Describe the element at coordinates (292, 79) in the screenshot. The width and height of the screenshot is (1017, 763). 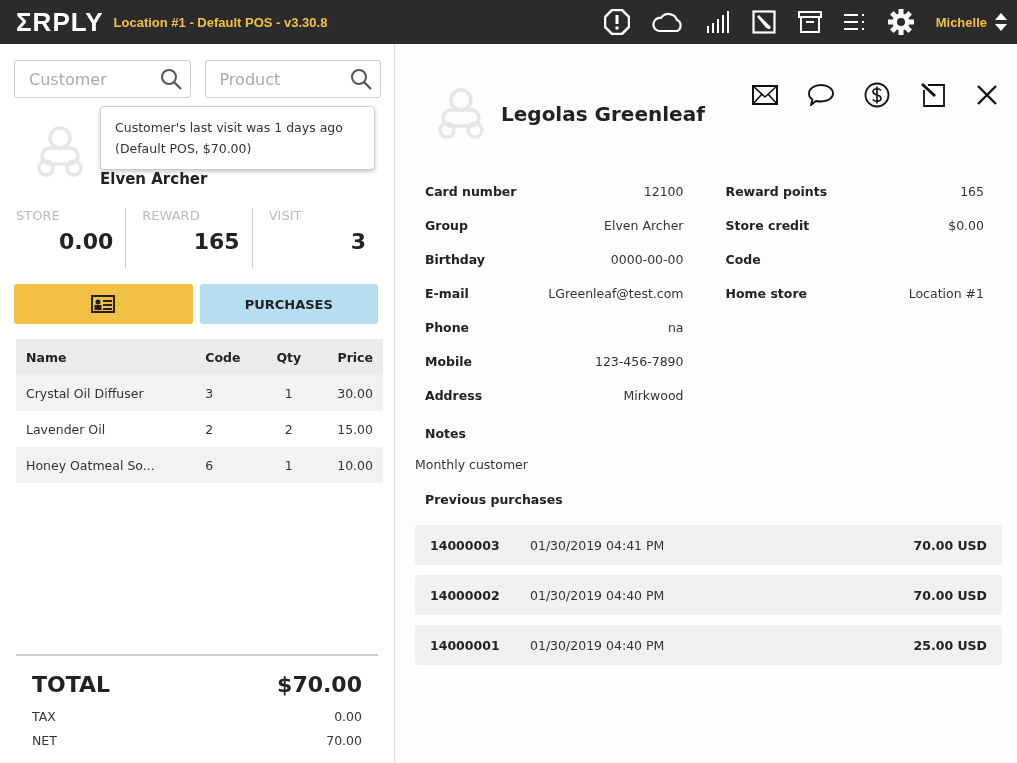
I see `search-field: Product` at that location.